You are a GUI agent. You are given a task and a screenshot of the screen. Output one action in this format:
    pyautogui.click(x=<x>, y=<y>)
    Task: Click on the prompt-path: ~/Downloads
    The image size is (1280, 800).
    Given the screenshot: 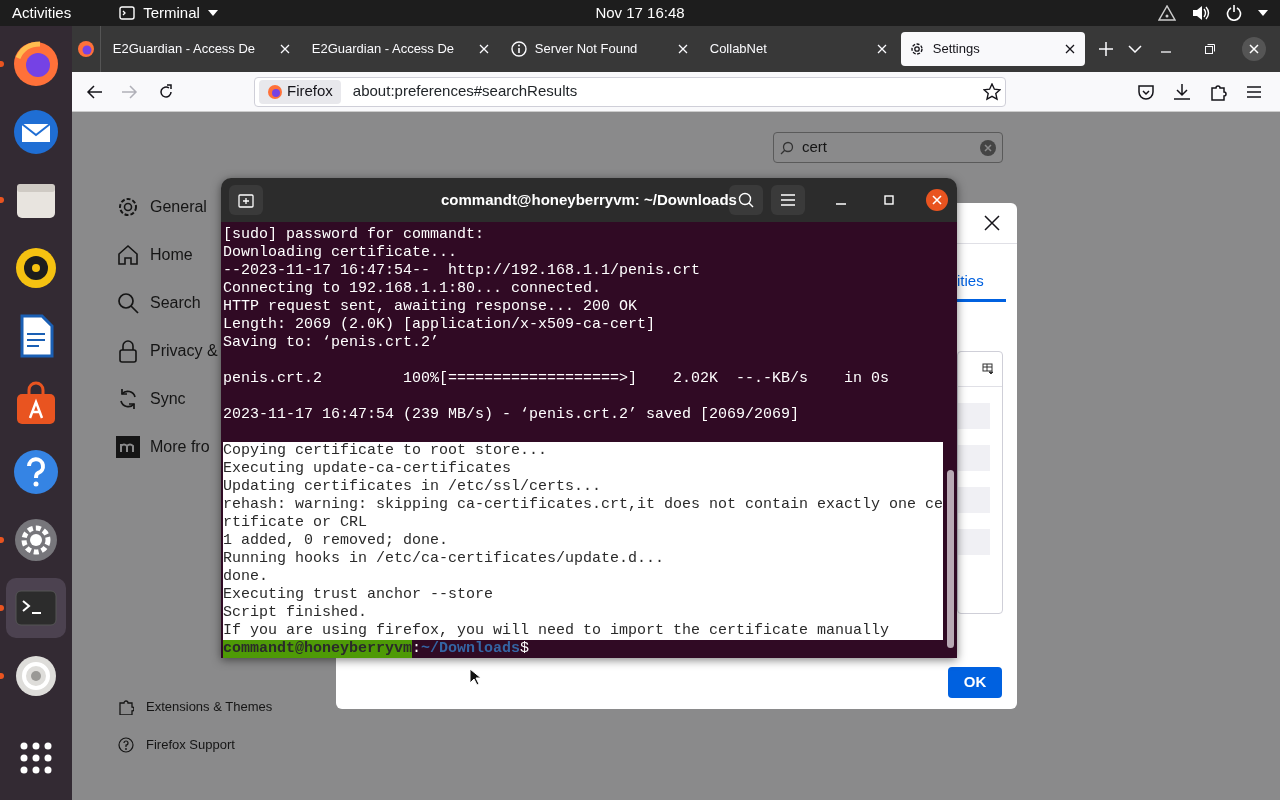 What is the action you would take?
    pyautogui.click(x=471, y=649)
    